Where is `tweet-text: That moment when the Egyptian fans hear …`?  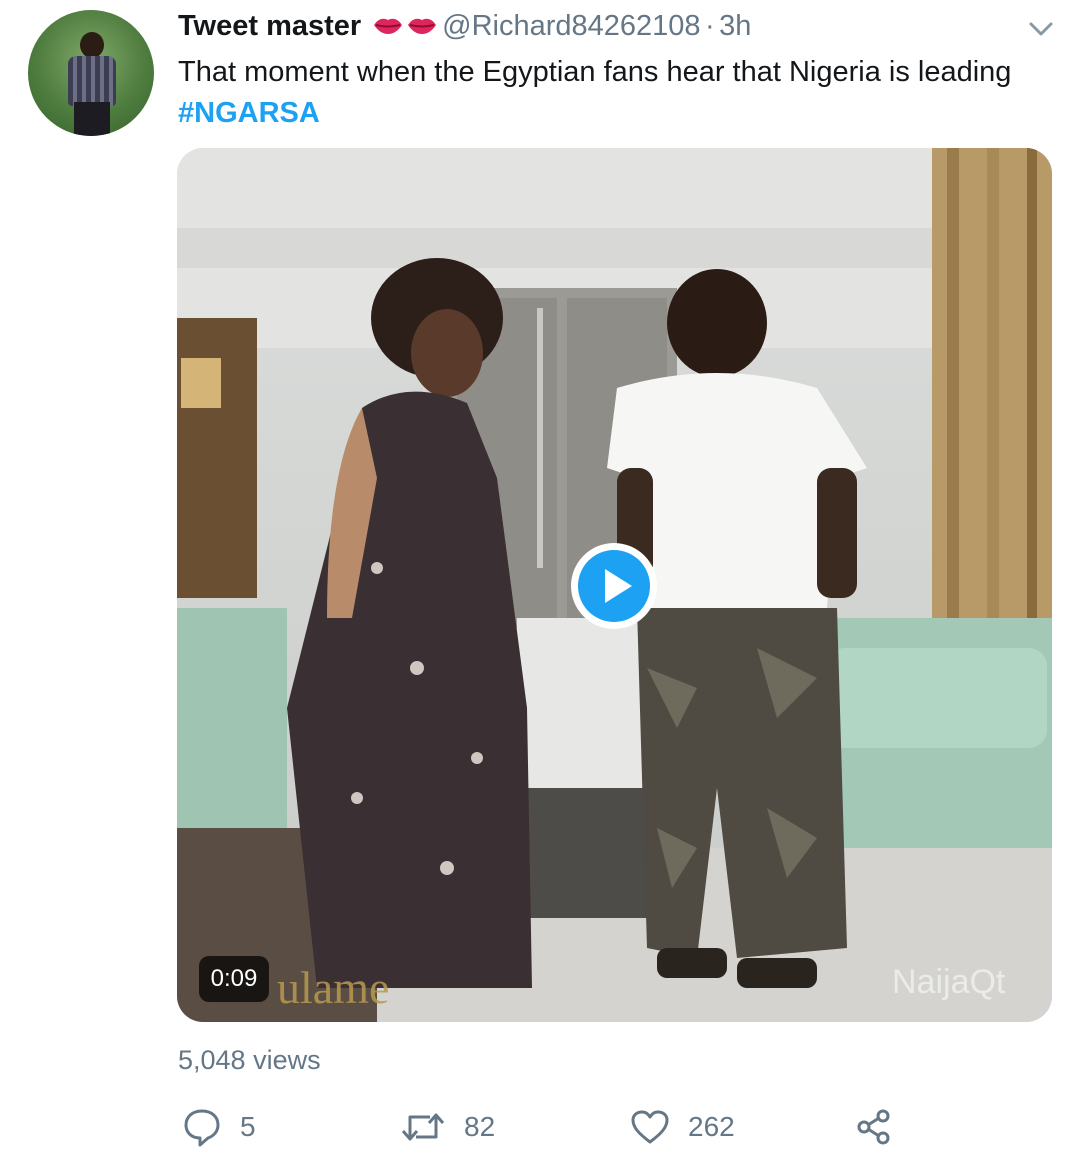 tweet-text: That moment when the Egyptian fans hear … is located at coordinates (608, 93).